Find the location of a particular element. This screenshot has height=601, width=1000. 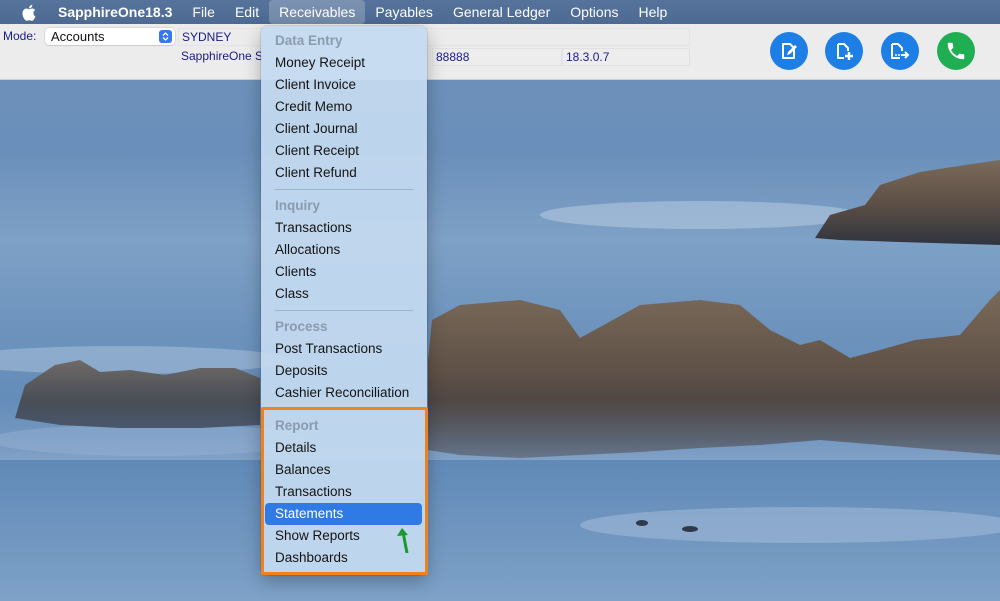

menu-item-client-journal: Client Journal is located at coordinates (343, 129).